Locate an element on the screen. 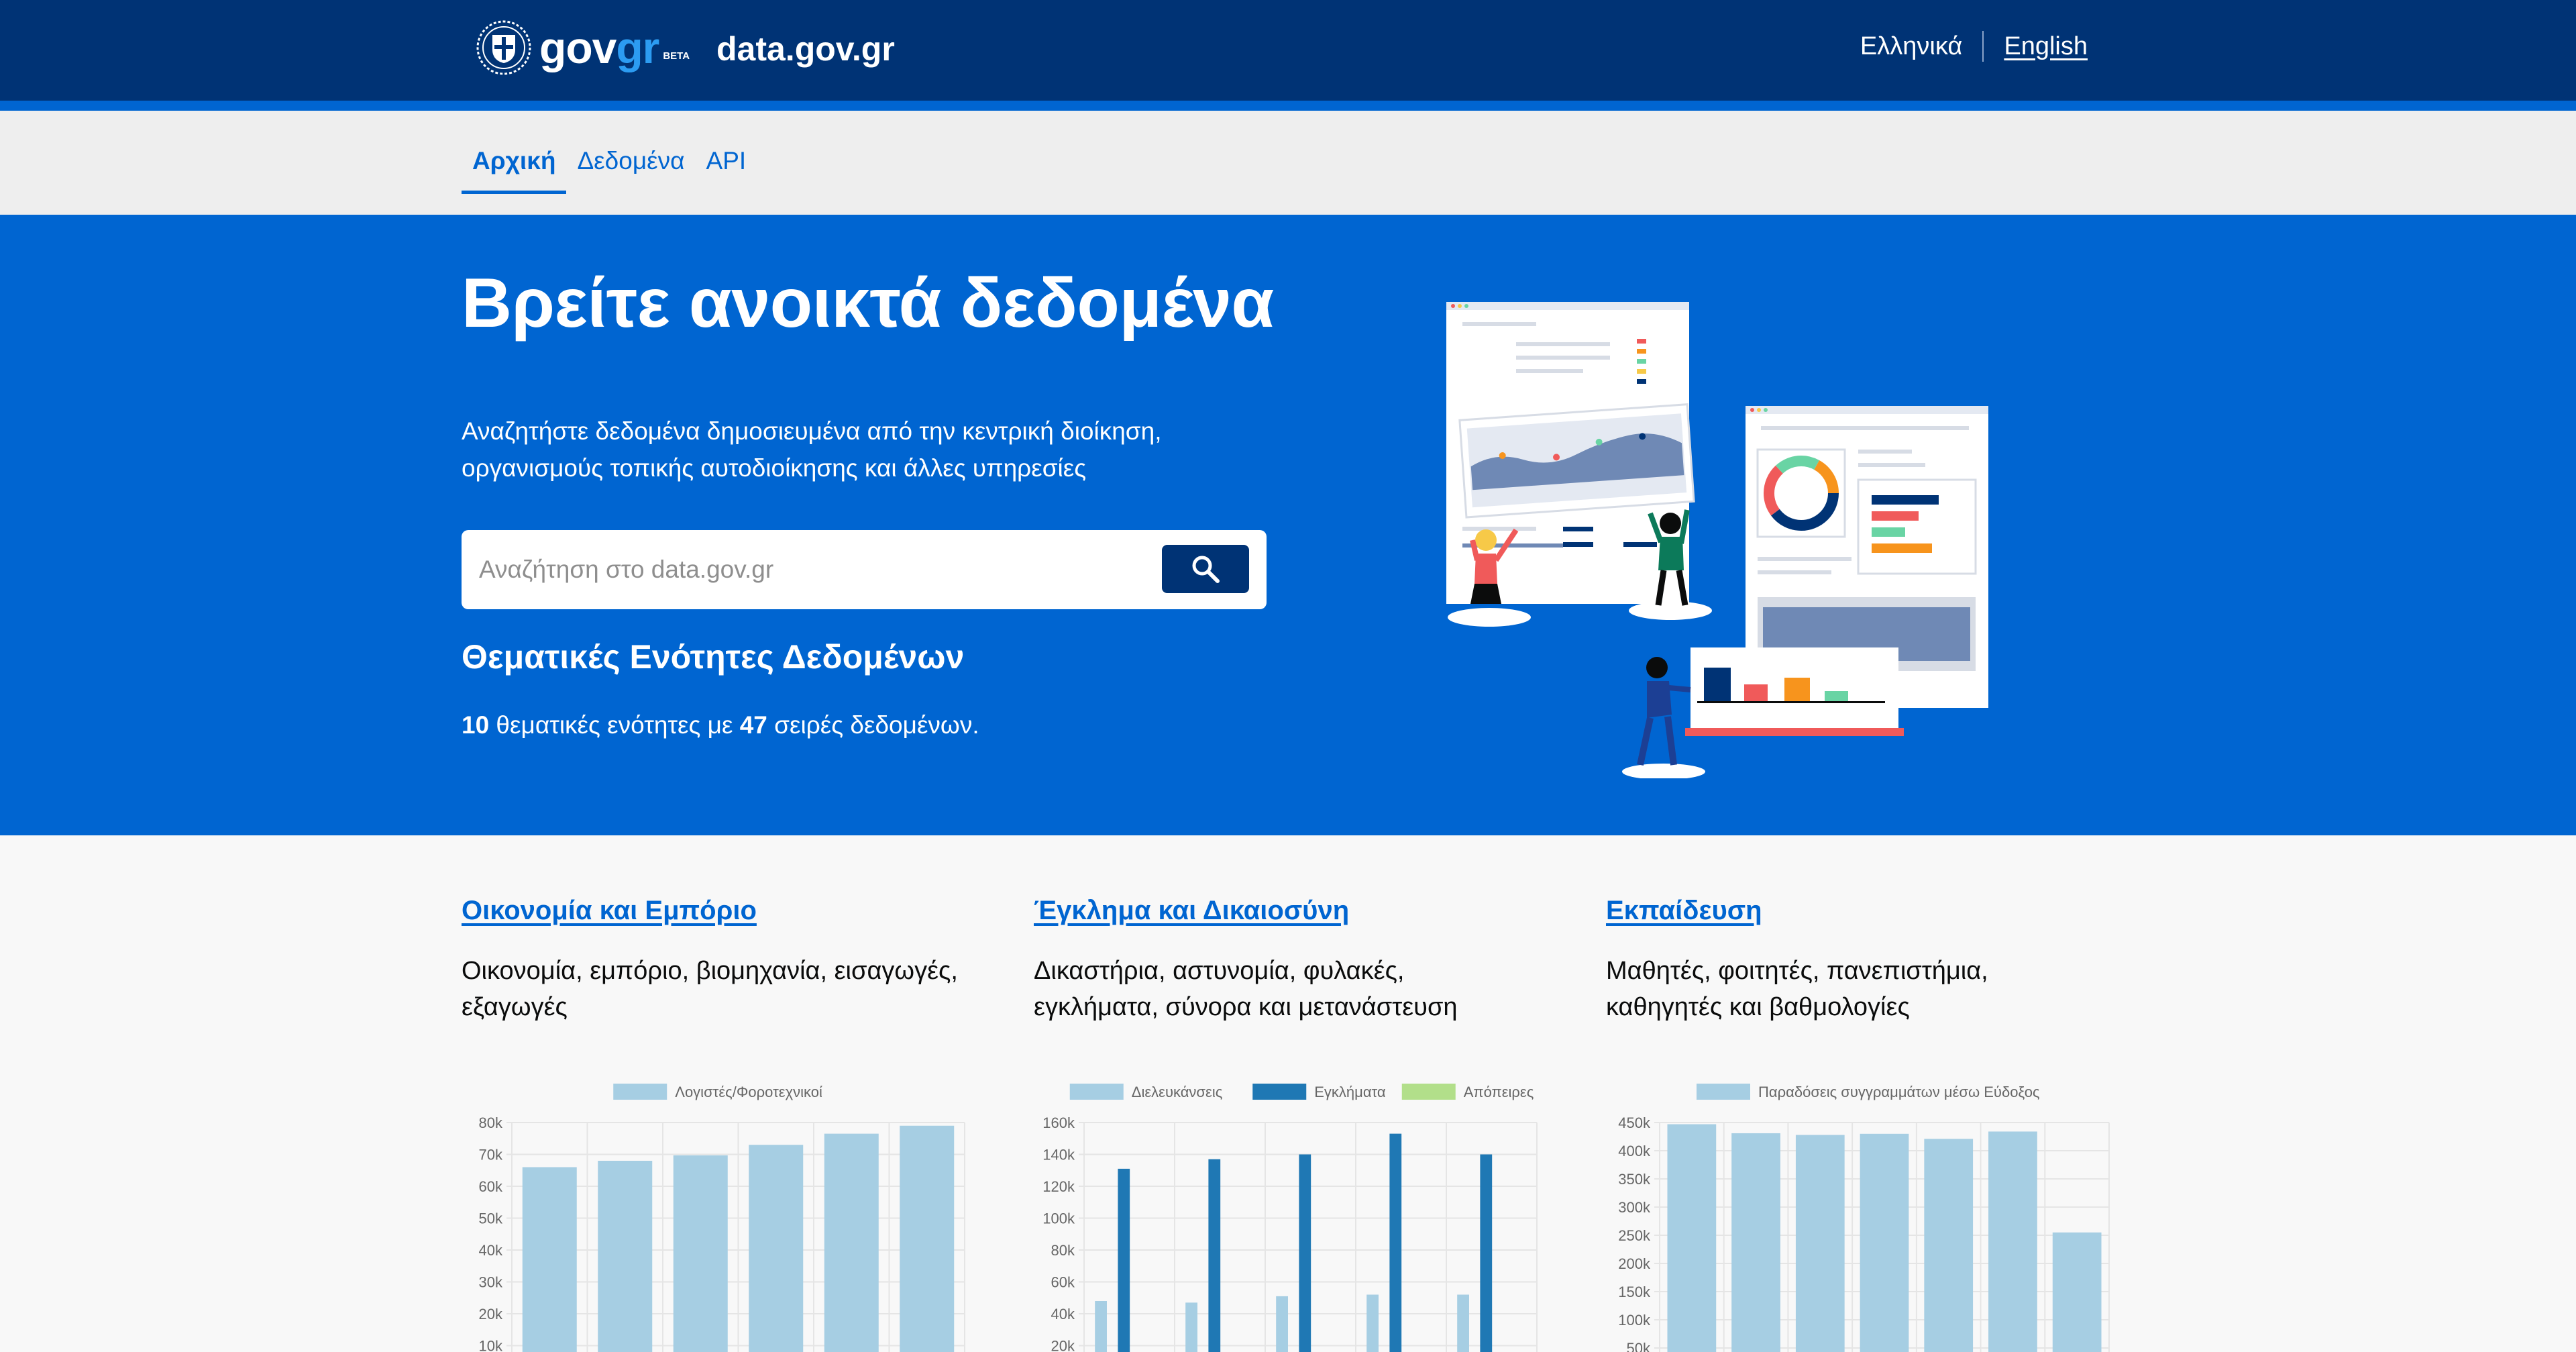  search-box is located at coordinates (864, 569).